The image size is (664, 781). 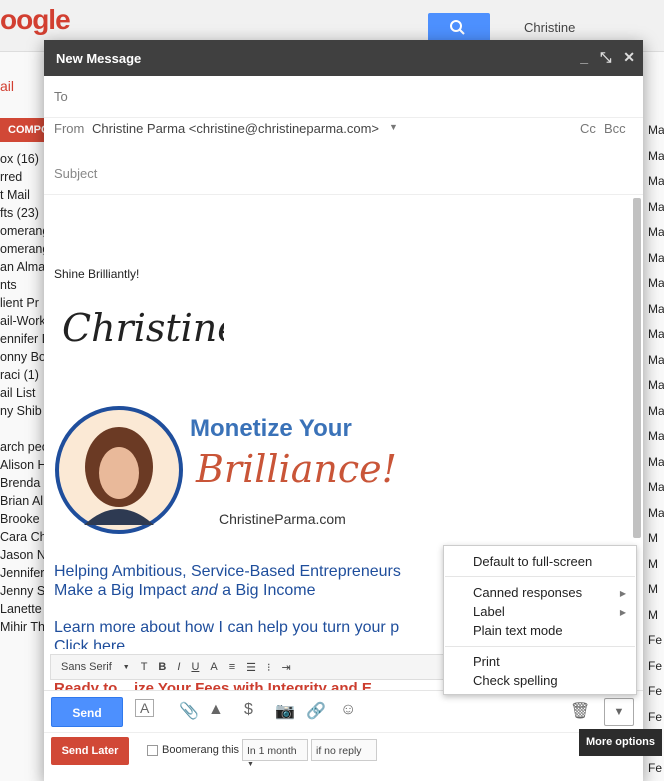 What do you see at coordinates (24, 573) in the screenshot?
I see `folder-item: Jennifer` at bounding box center [24, 573].